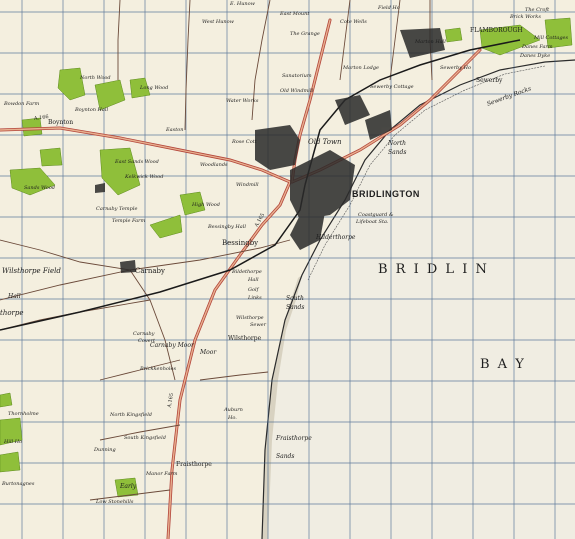  What do you see at coordinates (40, 188) in the screenshot?
I see `label-sands-wood: Sands Wood` at bounding box center [40, 188].